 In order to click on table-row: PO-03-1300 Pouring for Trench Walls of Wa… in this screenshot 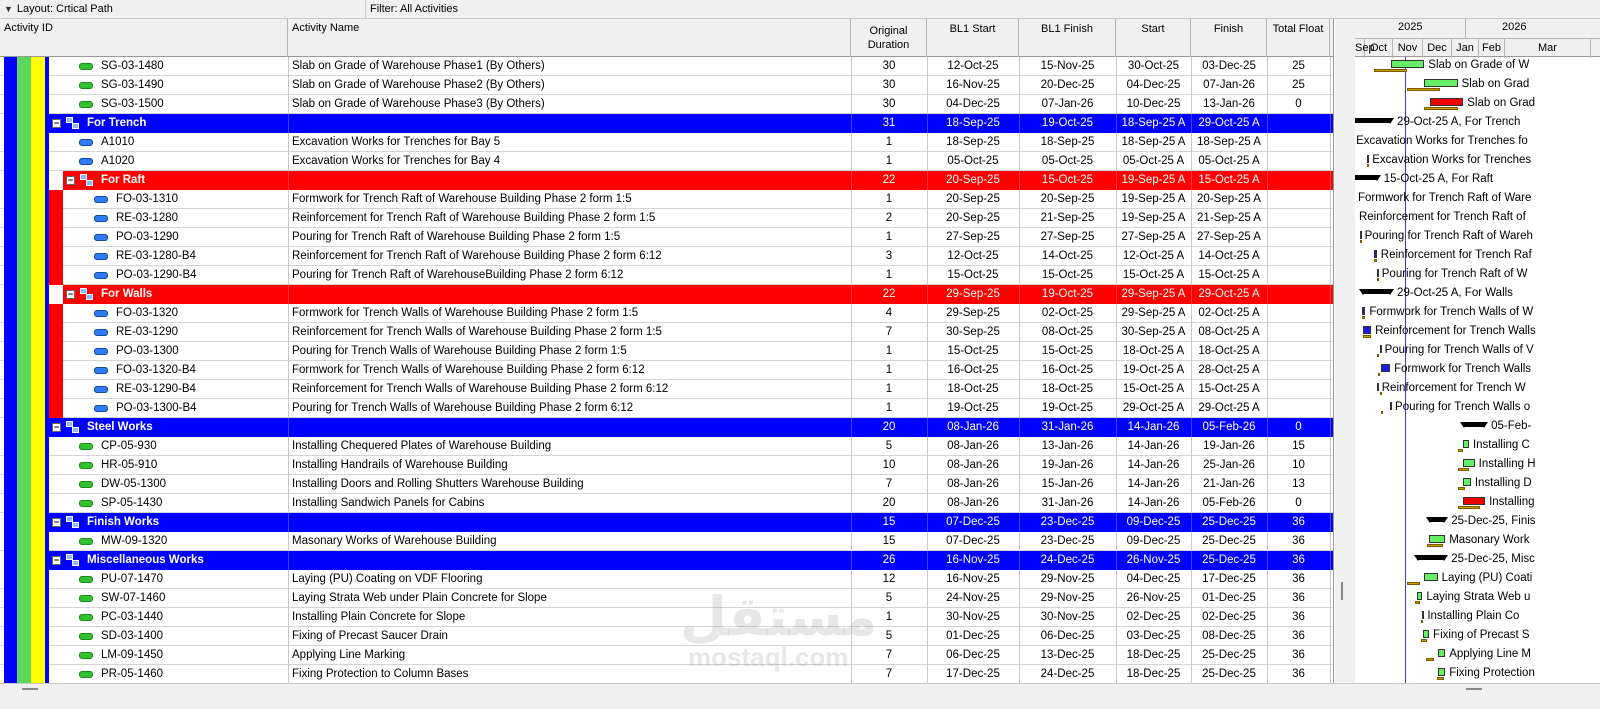, I will do `click(666, 351)`.